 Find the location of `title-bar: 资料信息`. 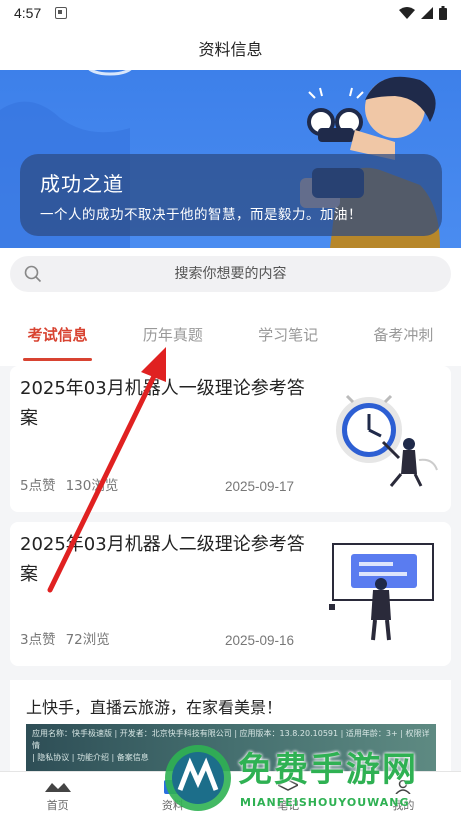

title-bar: 资料信息 is located at coordinates (230, 48).